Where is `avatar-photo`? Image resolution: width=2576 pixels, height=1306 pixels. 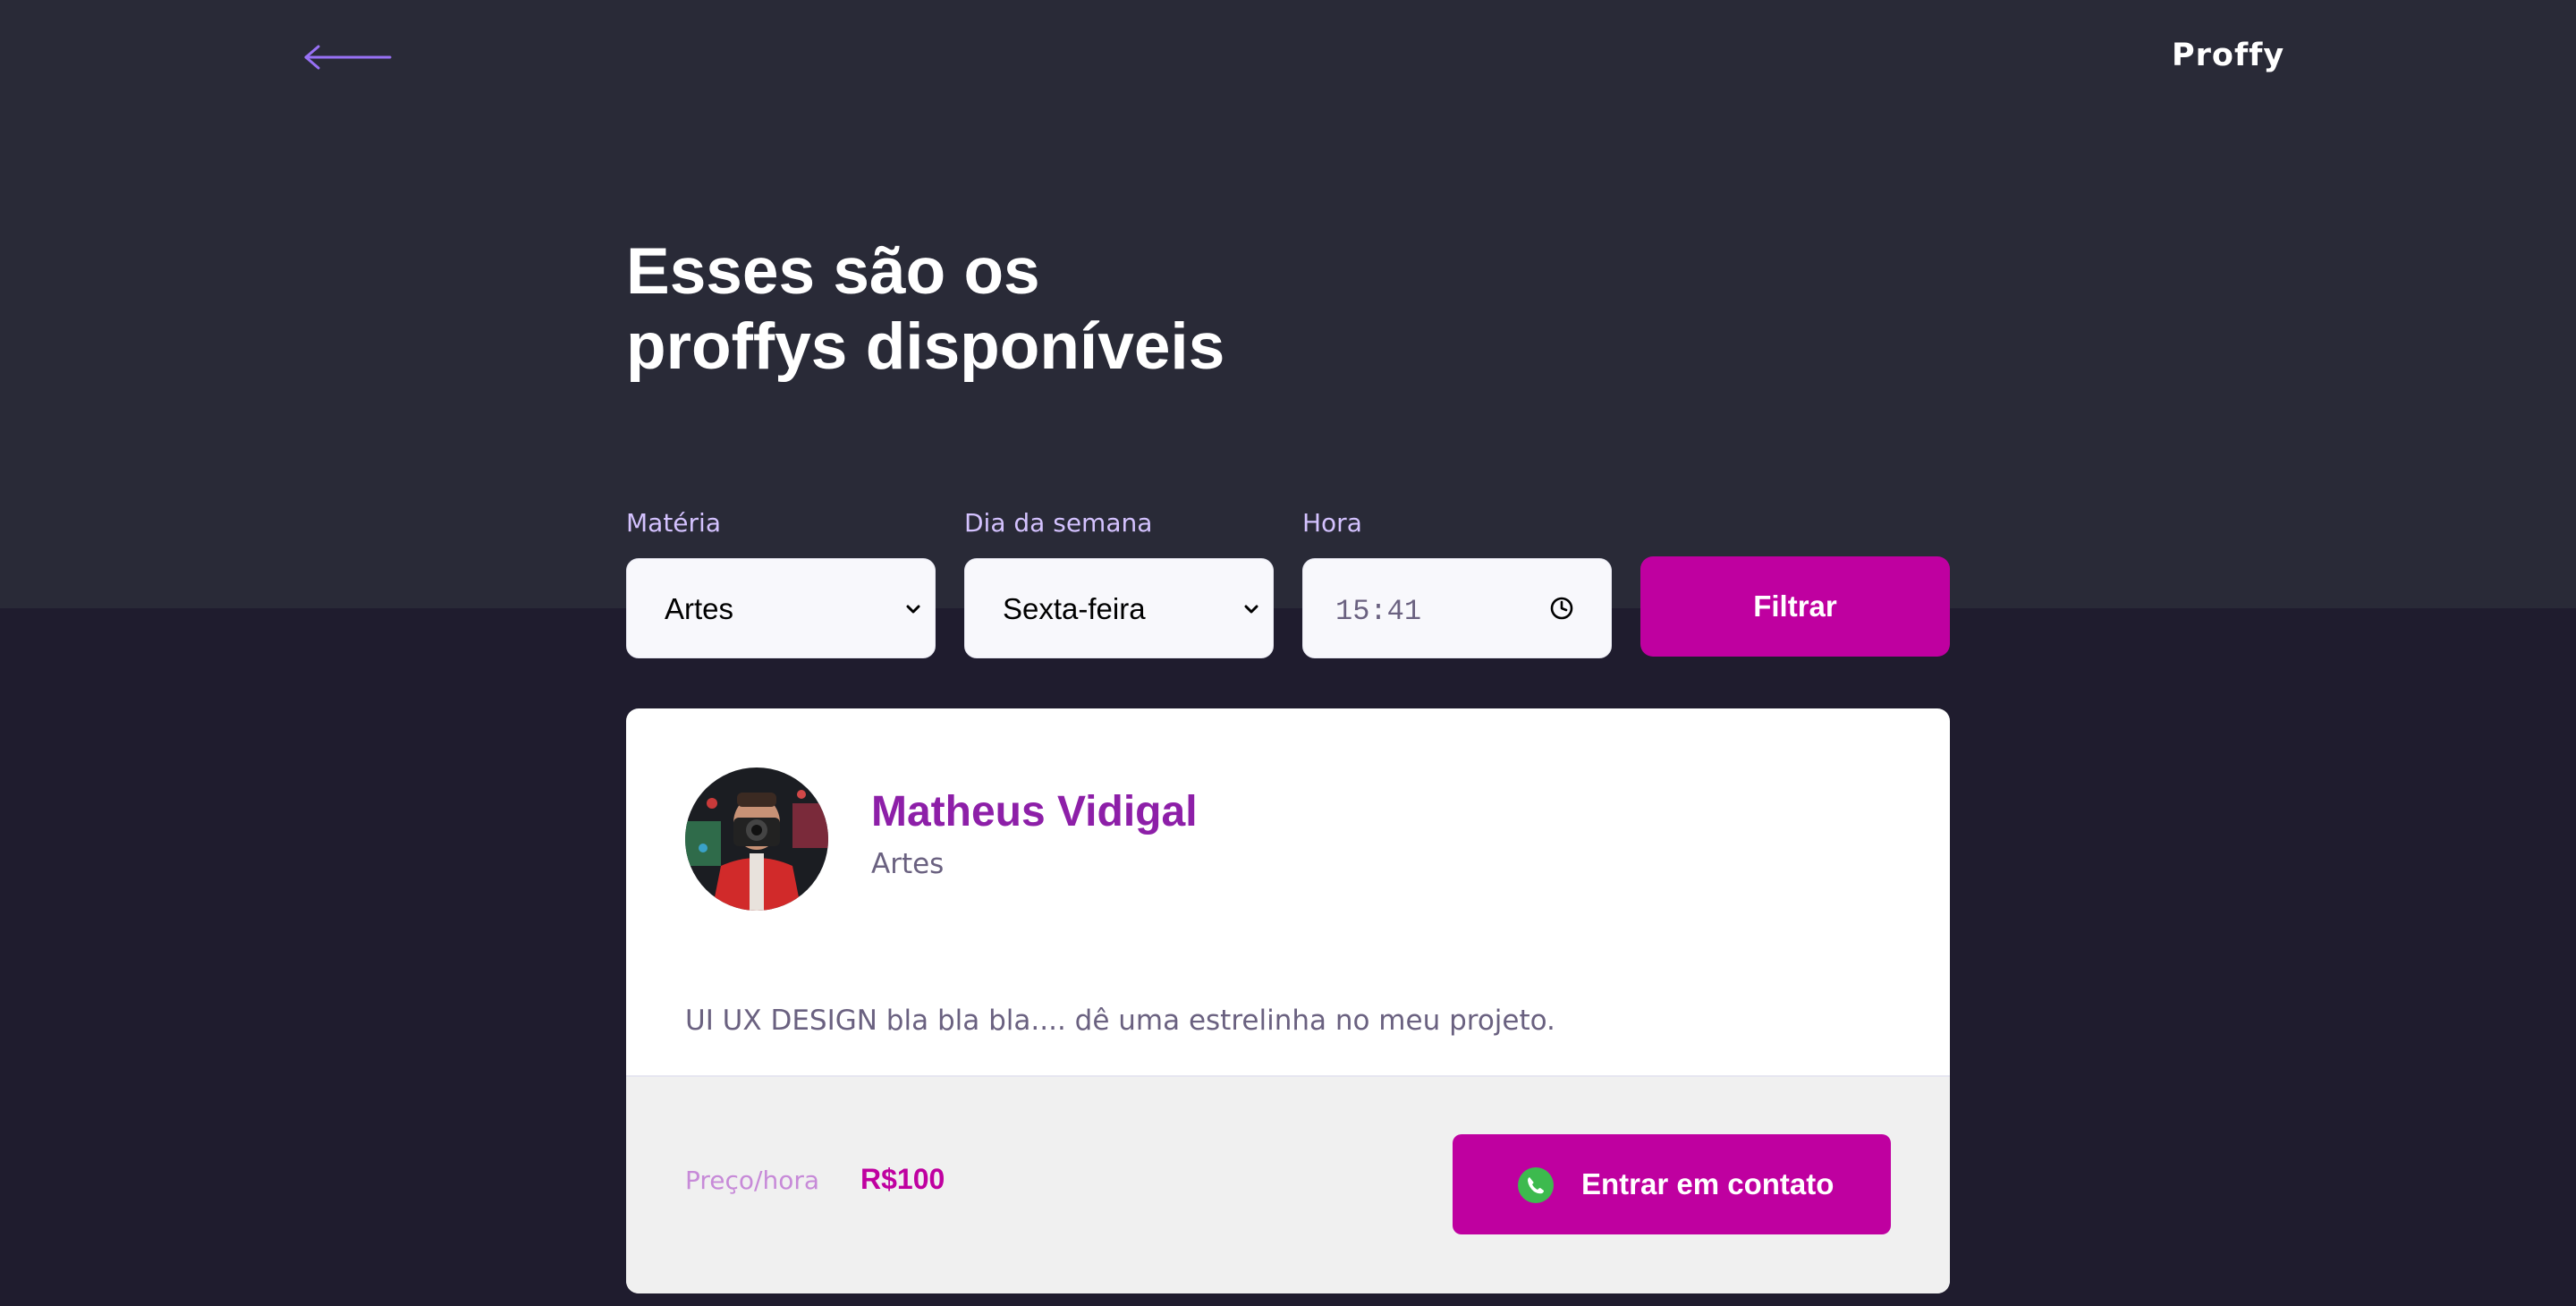 avatar-photo is located at coordinates (756, 839).